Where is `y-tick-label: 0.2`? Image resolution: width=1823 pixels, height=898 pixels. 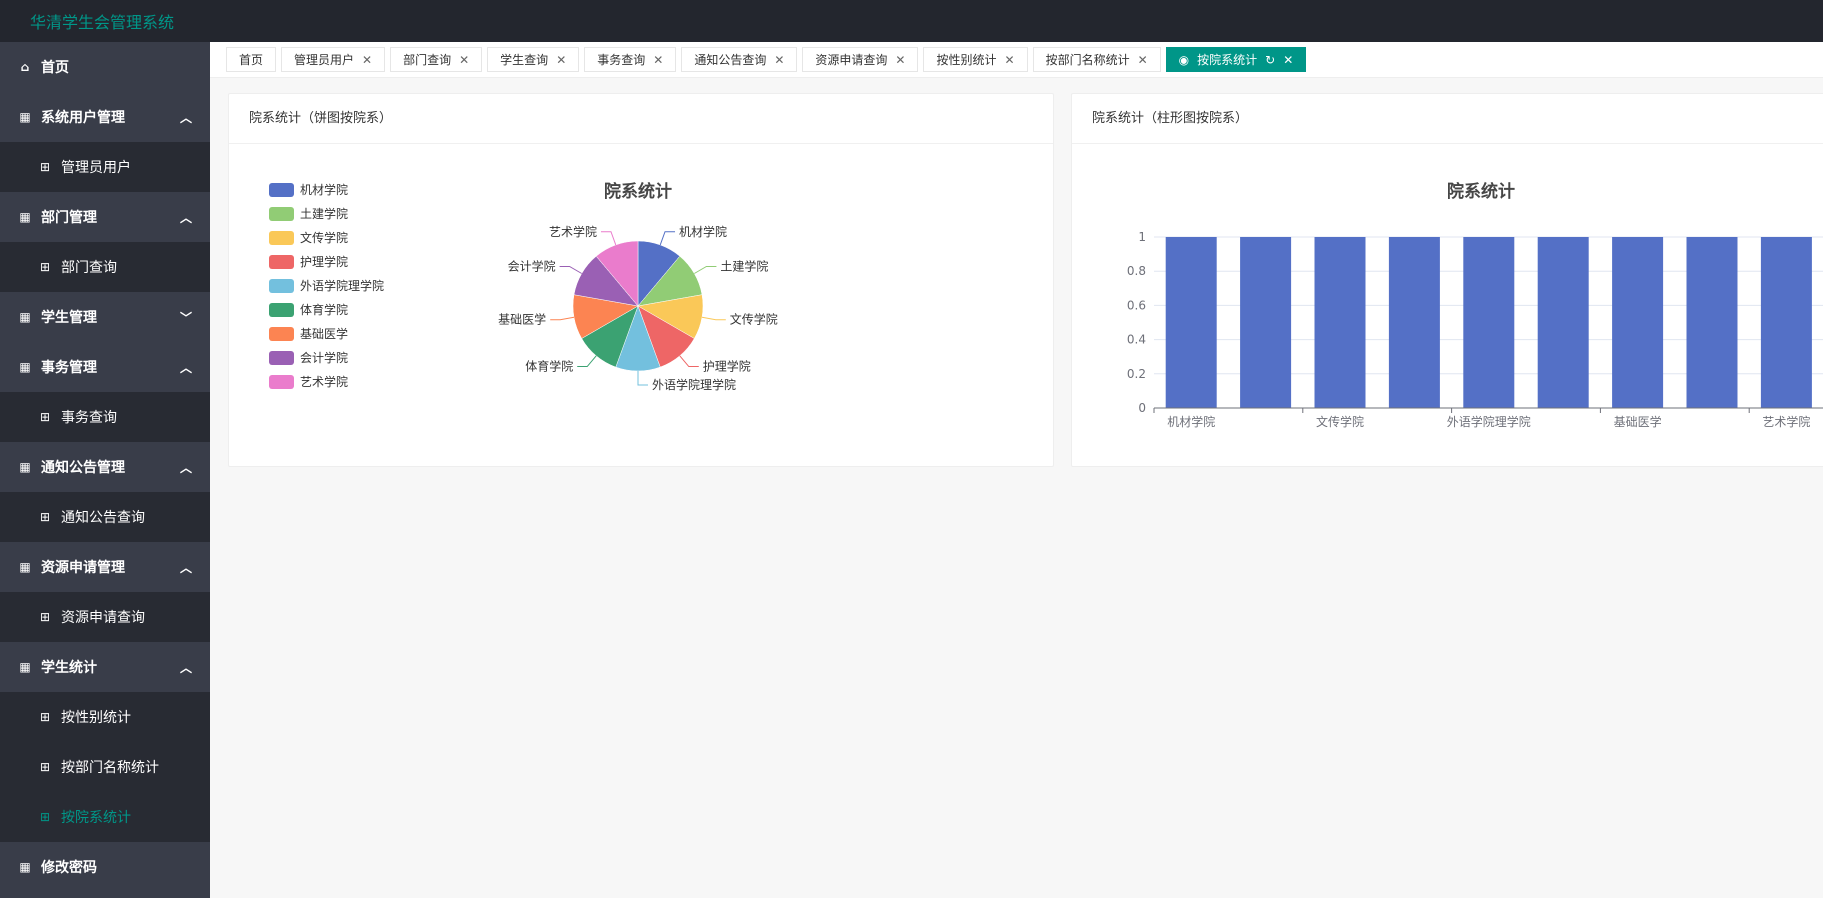 y-tick-label: 0.2 is located at coordinates (1136, 374).